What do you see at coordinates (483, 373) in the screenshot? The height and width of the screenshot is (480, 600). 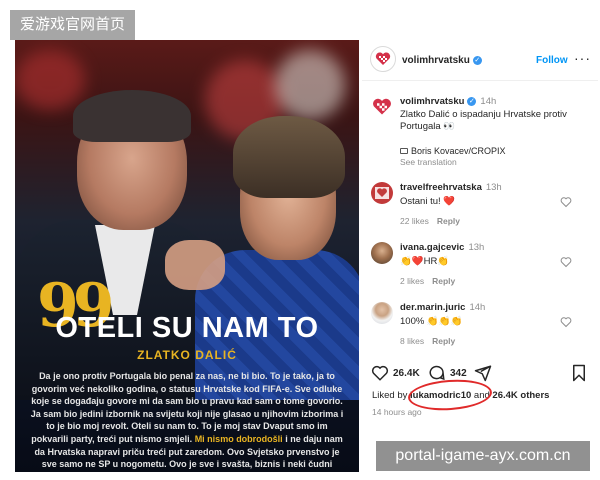 I see `share-icon` at bounding box center [483, 373].